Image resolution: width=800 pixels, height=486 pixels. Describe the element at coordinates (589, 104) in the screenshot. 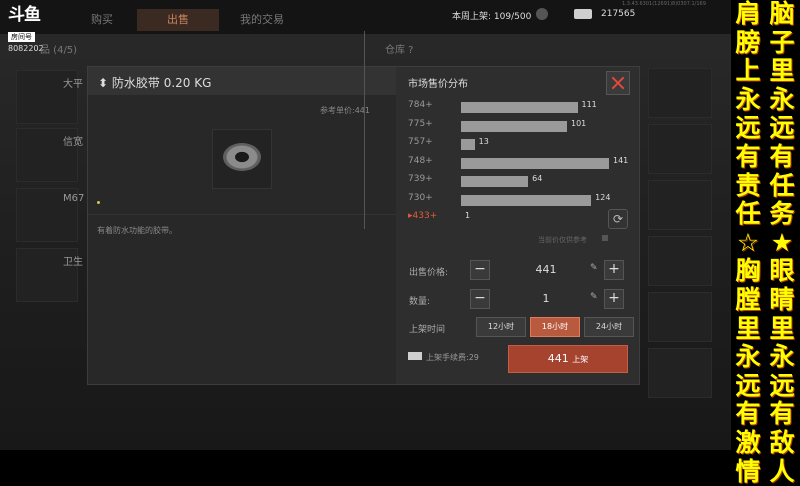

I see `price-tier-count: 111` at that location.